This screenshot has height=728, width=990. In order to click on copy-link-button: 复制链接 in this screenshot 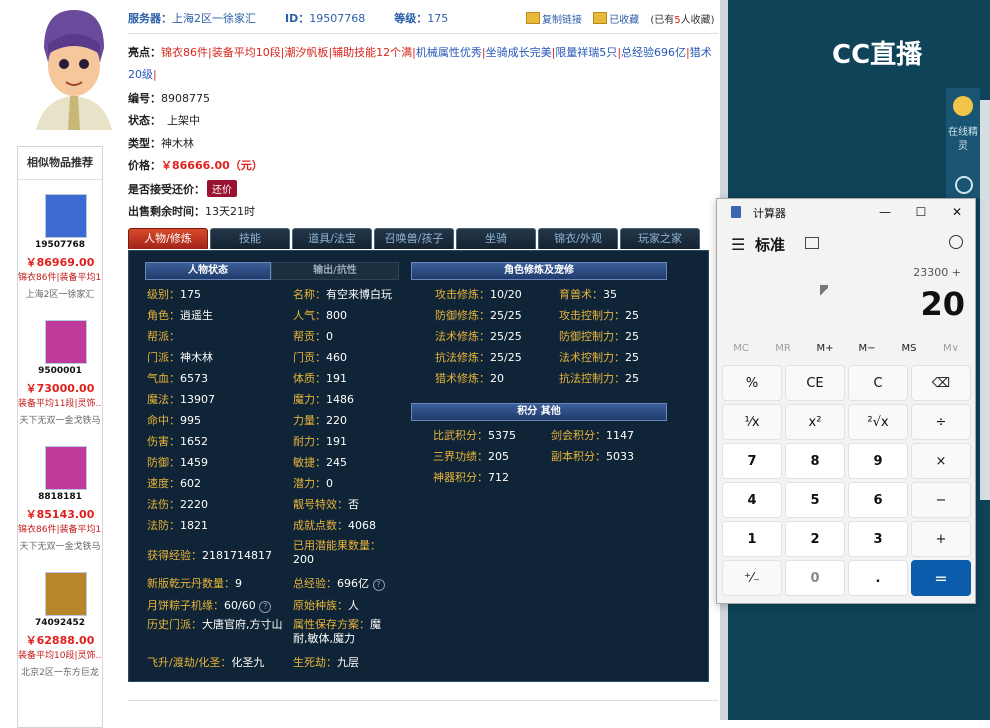, I will do `click(562, 20)`.